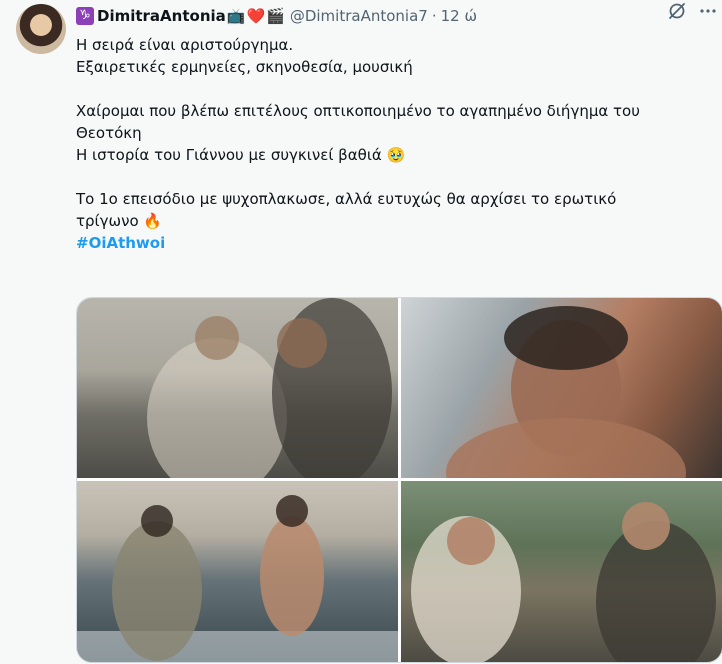 This screenshot has height=664, width=722. Describe the element at coordinates (275, 16) in the screenshot. I see `clapper-emoji-icon: 🎬` at that location.